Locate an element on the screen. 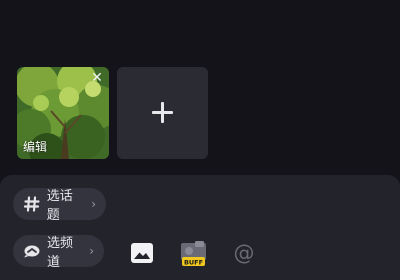 Image resolution: width=400 pixels, height=280 pixels. mention-button: @ is located at coordinates (244, 253).